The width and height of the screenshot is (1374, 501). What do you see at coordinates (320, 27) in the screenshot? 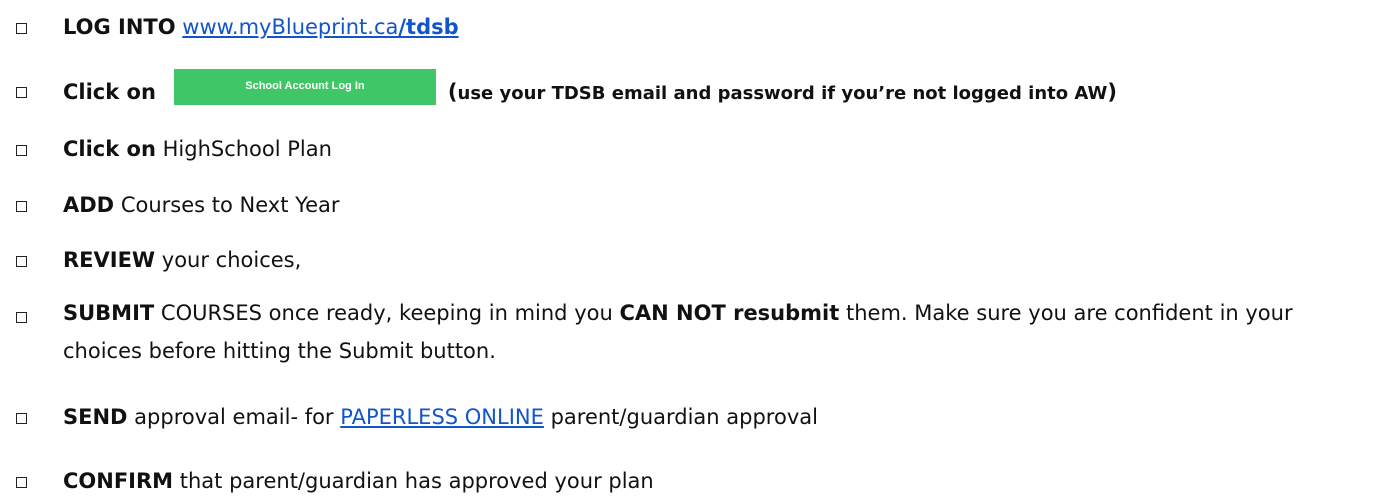
I see `myblueprint-link: www.myBlueprint.ca/tdsb` at bounding box center [320, 27].